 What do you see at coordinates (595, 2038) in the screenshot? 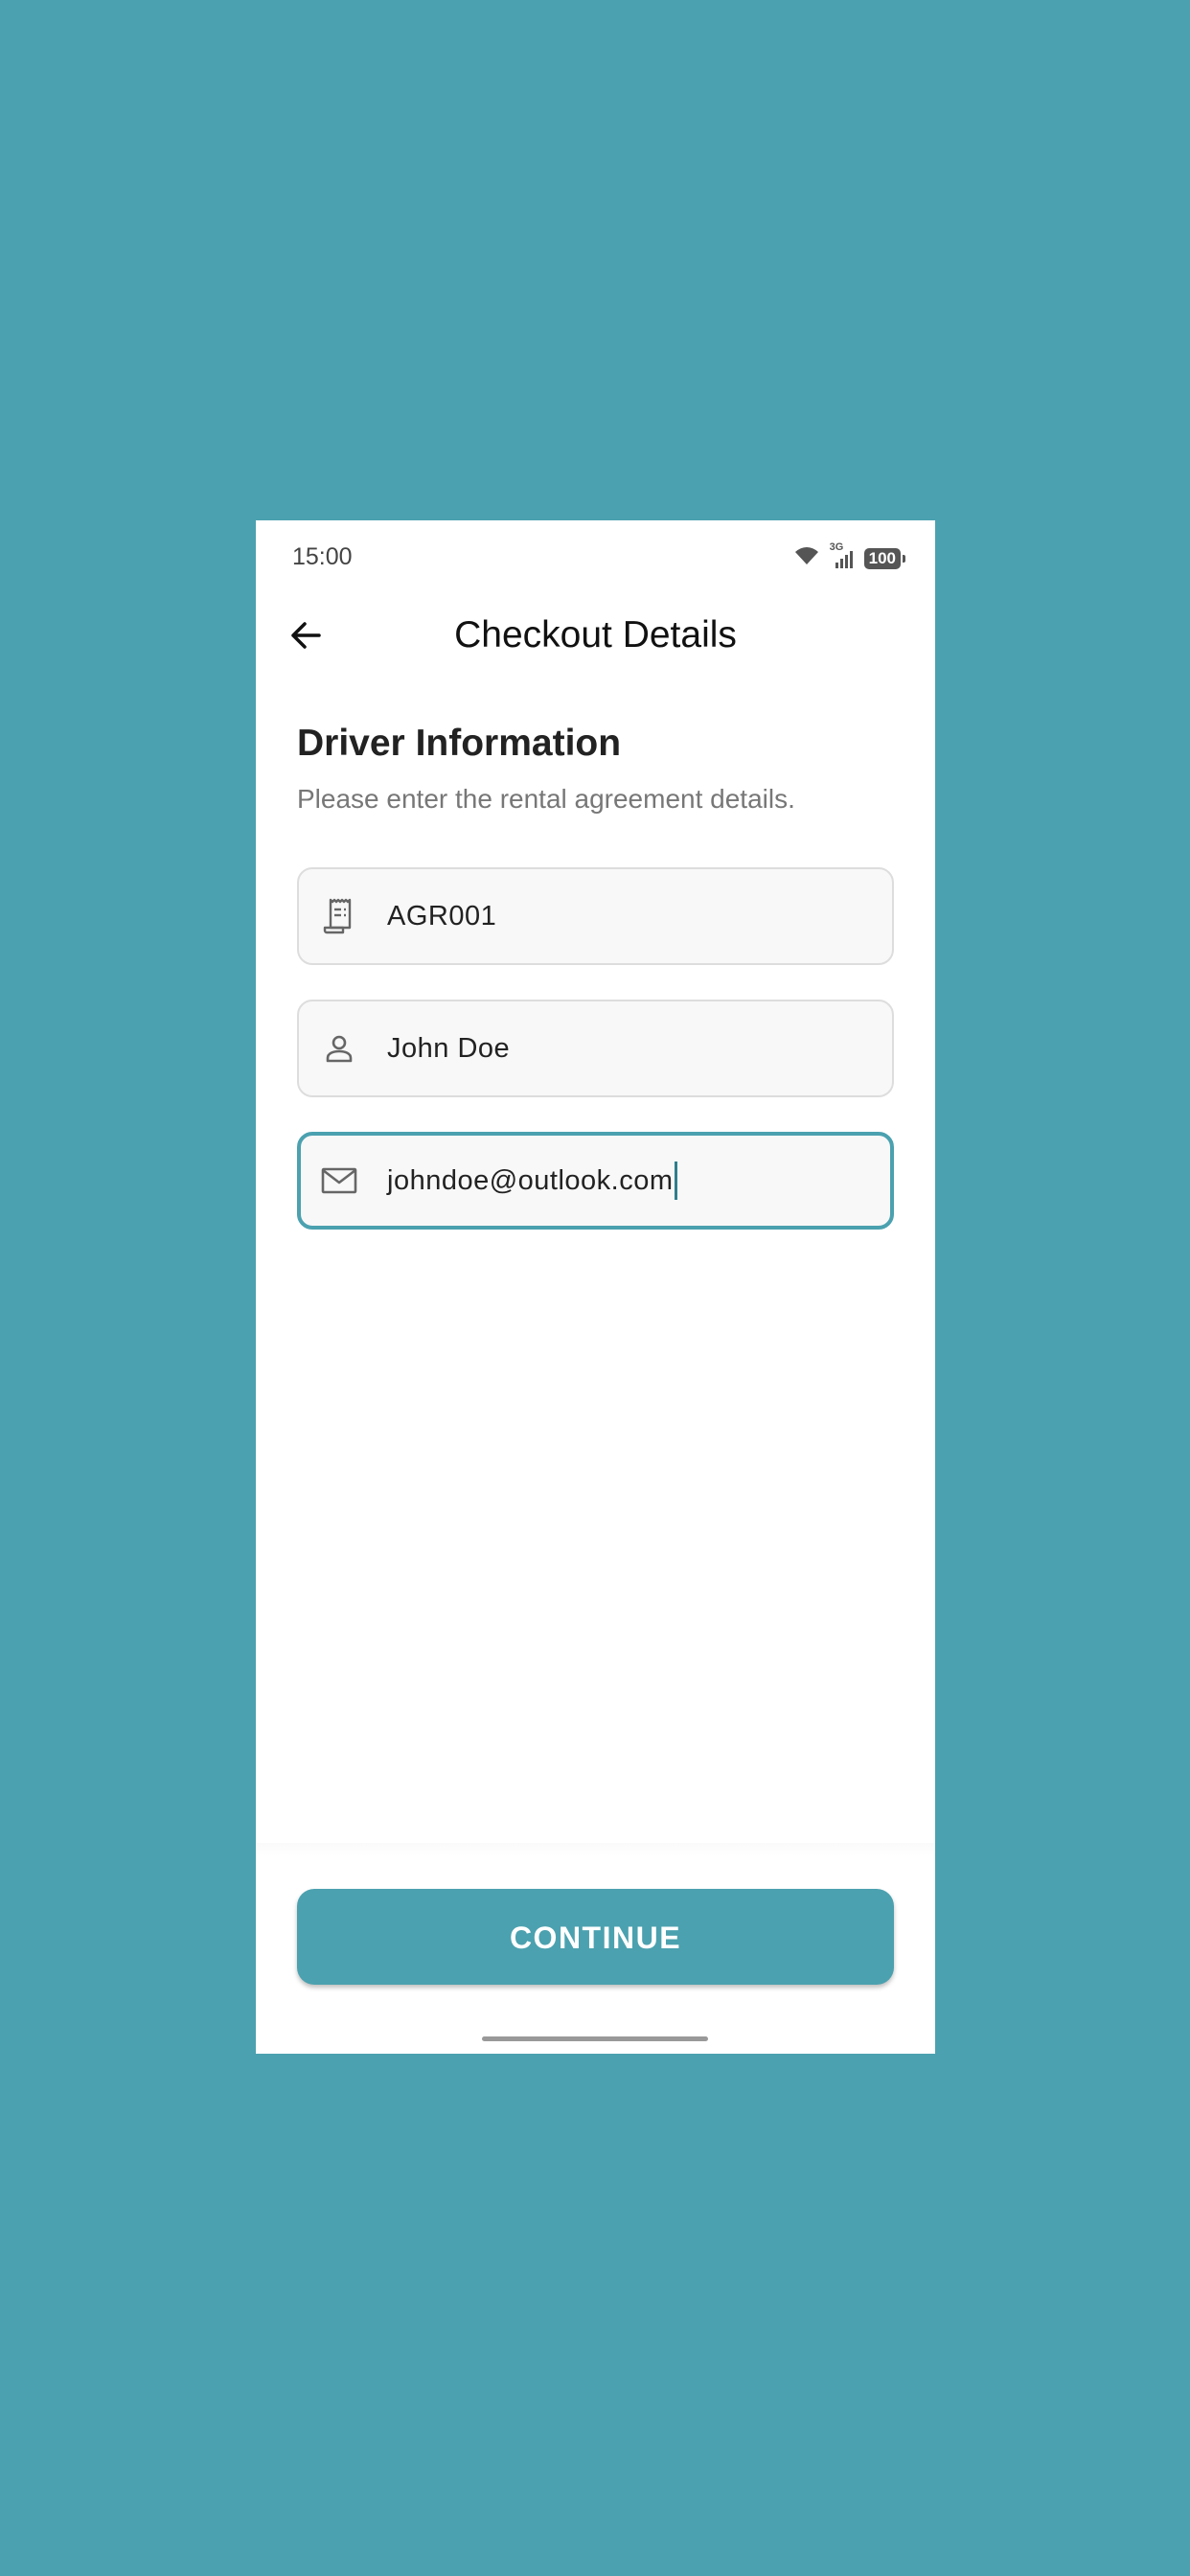
I see `home-indicator` at bounding box center [595, 2038].